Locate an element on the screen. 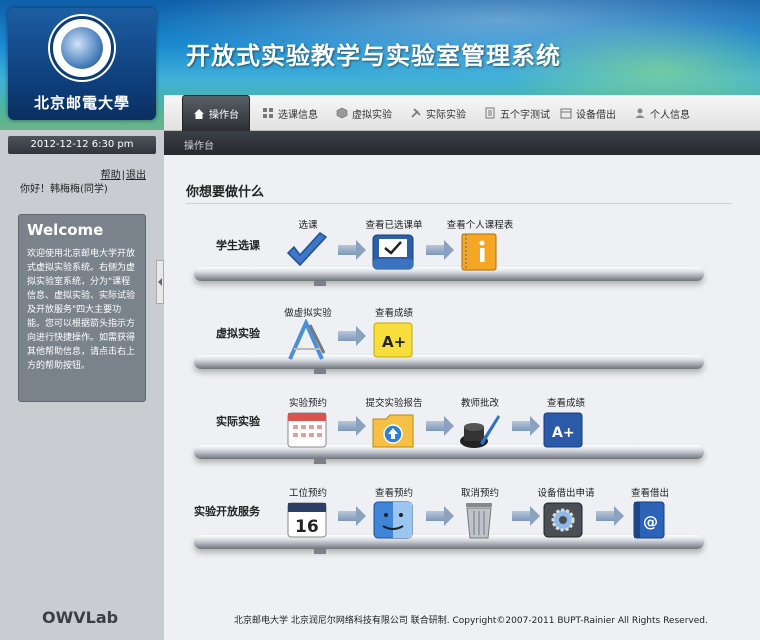 This screenshot has width=760, height=640. row-label-real-lab: 实际实验 is located at coordinates (238, 421).